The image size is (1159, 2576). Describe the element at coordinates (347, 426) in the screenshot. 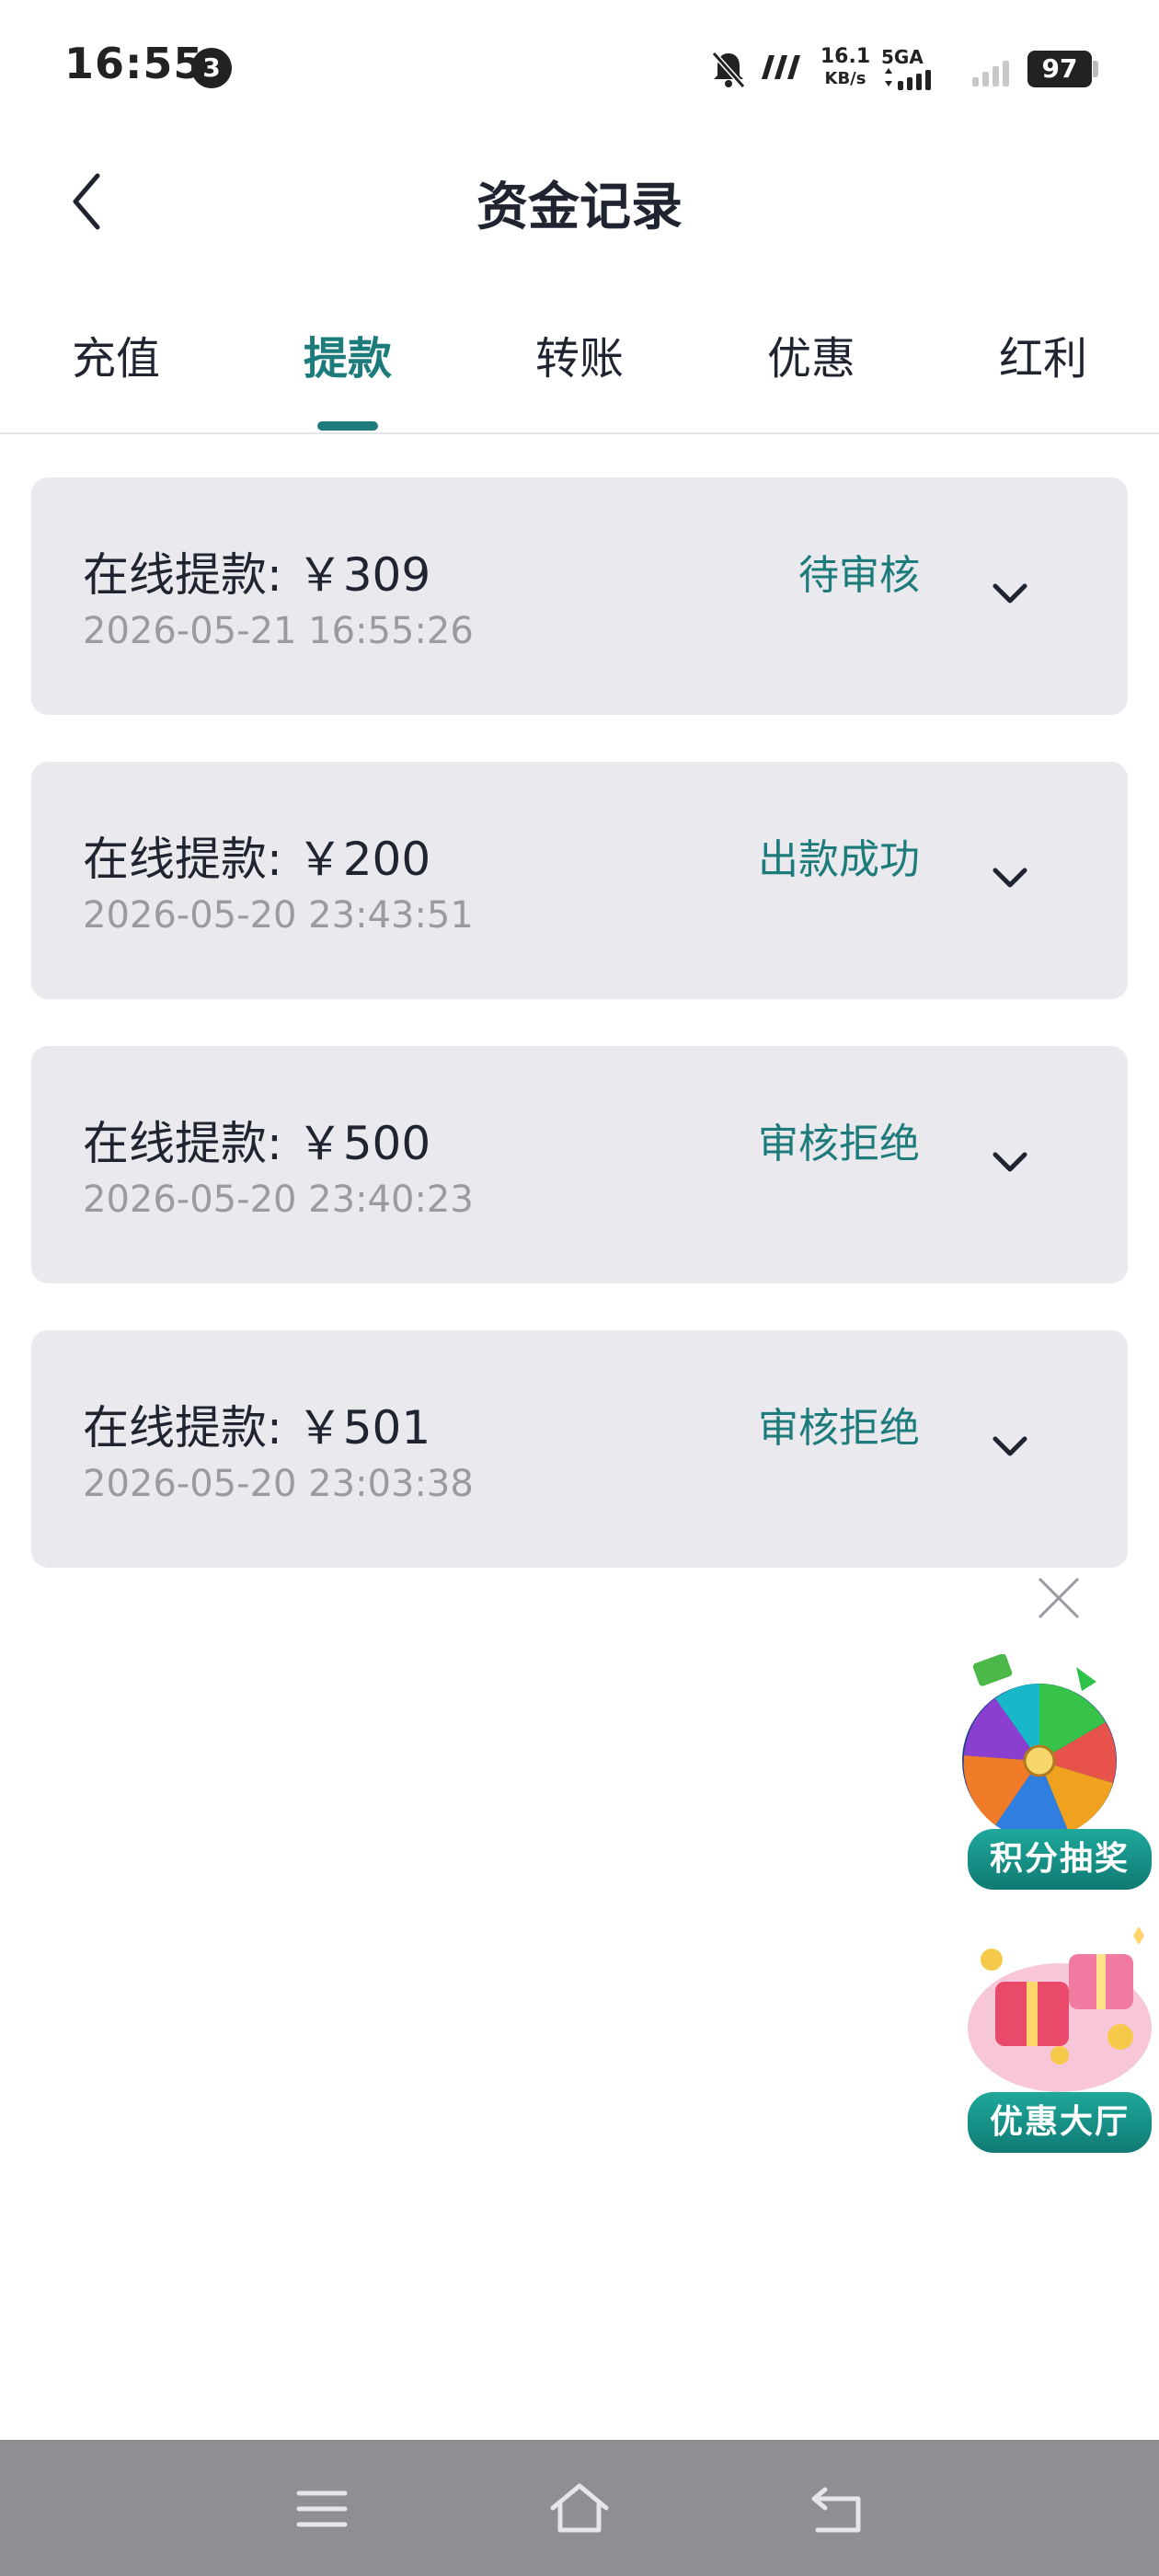

I see `active-tab-indicator` at that location.